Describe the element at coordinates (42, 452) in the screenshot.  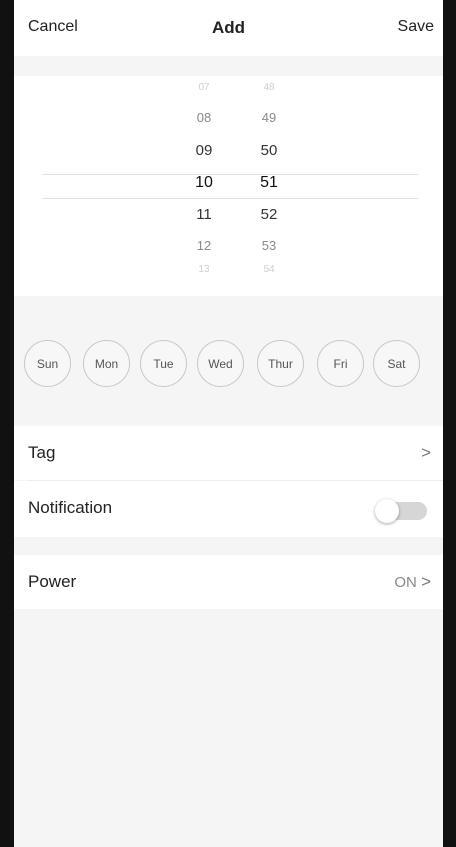
I see `tag-label: Tag` at that location.